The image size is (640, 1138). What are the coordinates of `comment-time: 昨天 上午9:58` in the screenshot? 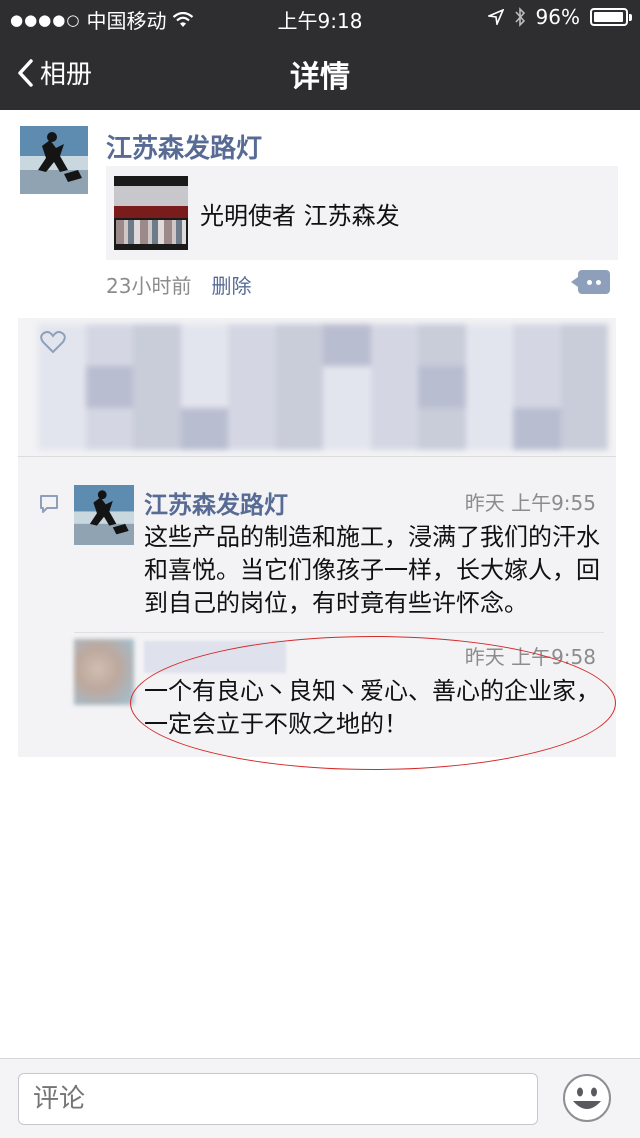 It's located at (530, 657).